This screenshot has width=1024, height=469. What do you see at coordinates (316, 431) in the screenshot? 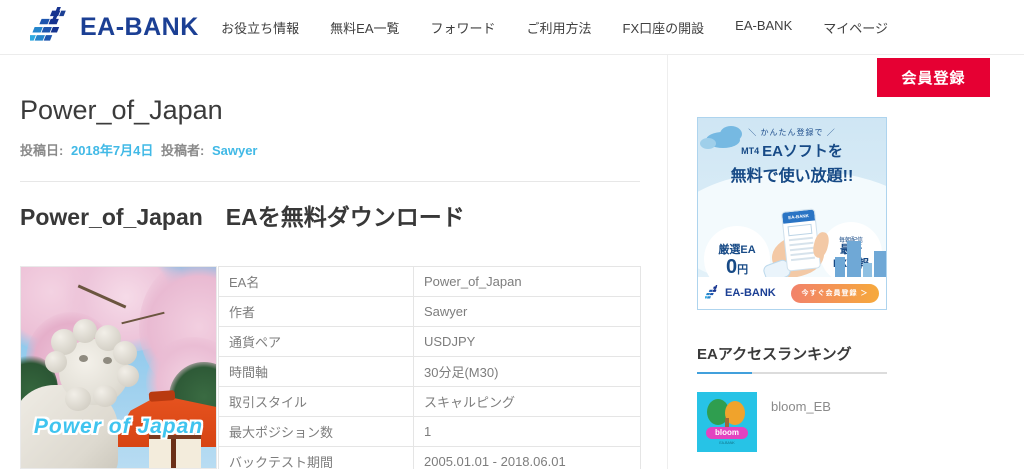
I see `spec-label: 最大ポジション数` at bounding box center [316, 431].